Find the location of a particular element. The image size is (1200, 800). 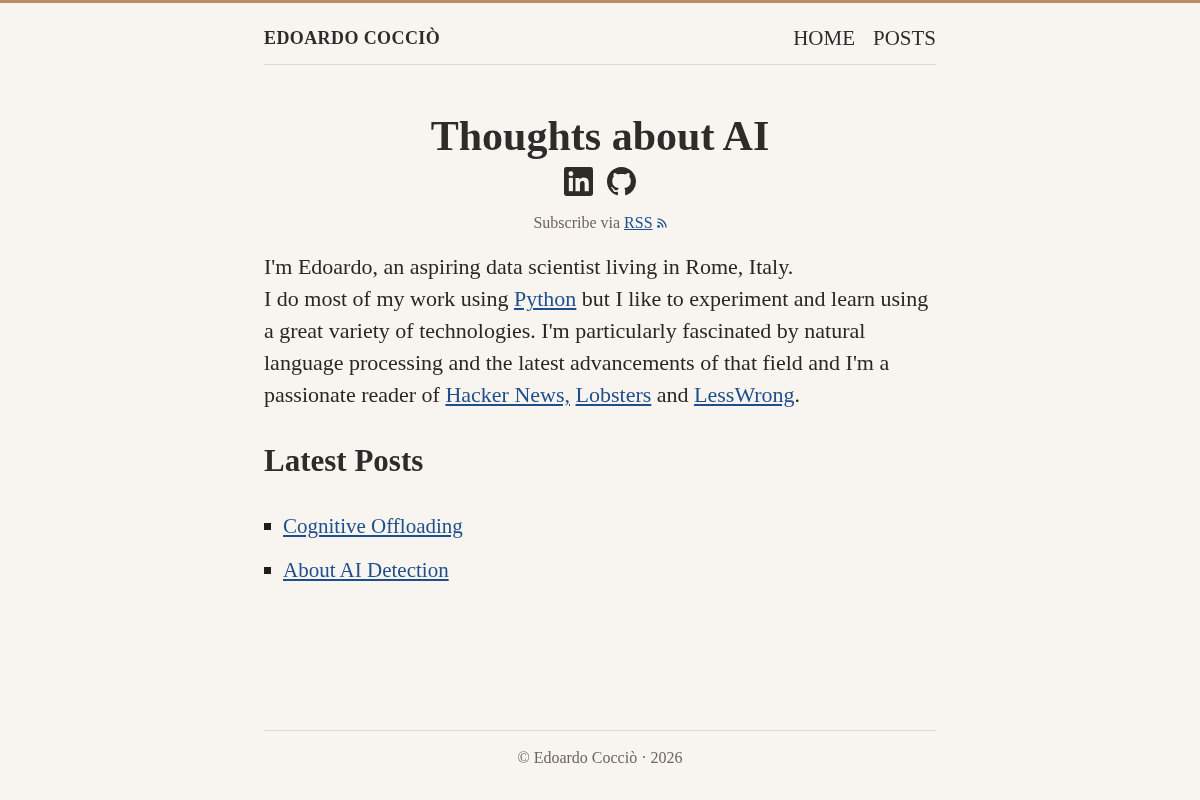

github-icon is located at coordinates (621, 181).